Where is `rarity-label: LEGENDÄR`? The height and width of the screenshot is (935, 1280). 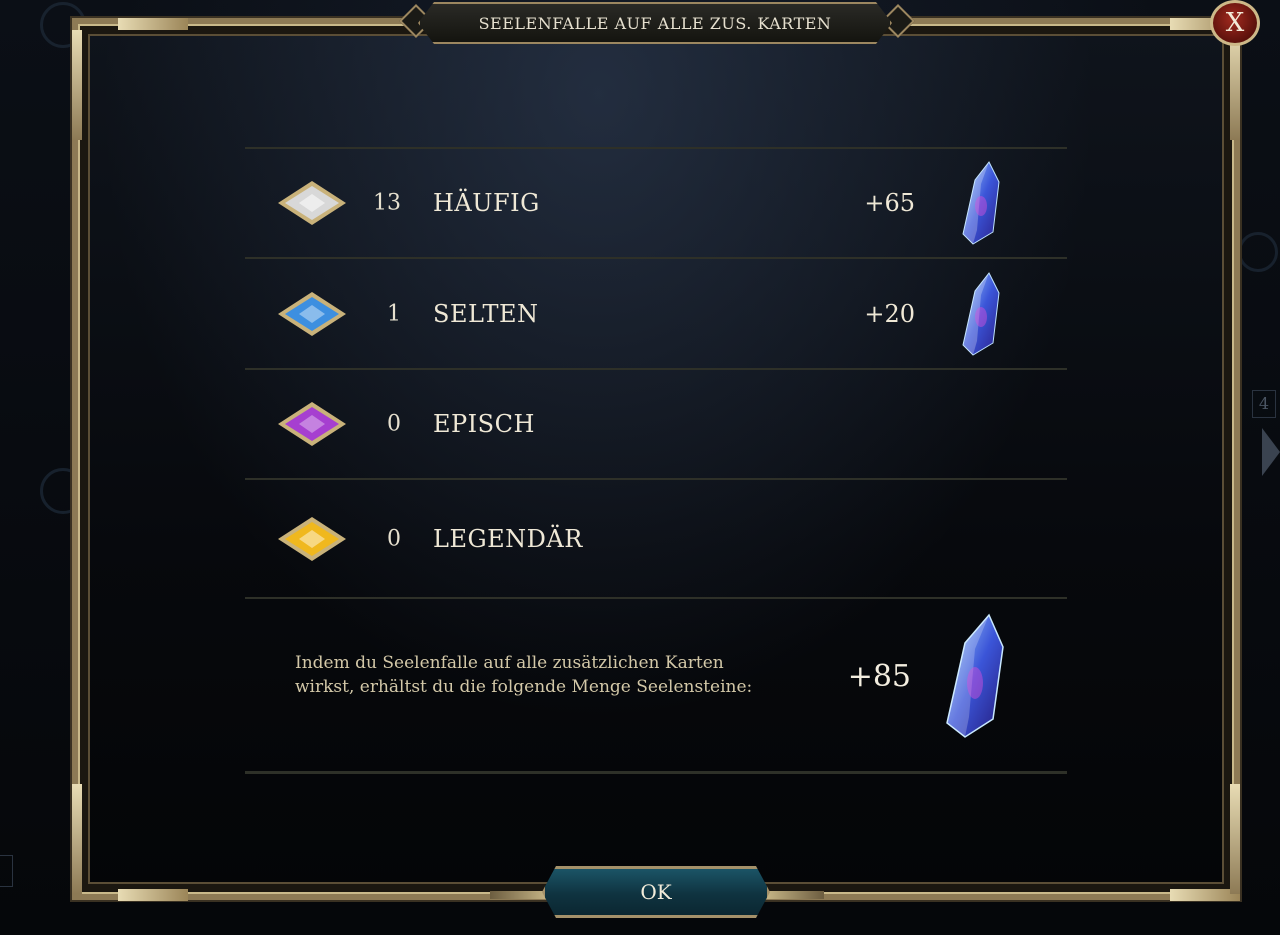 rarity-label: LEGENDÄR is located at coordinates (508, 538).